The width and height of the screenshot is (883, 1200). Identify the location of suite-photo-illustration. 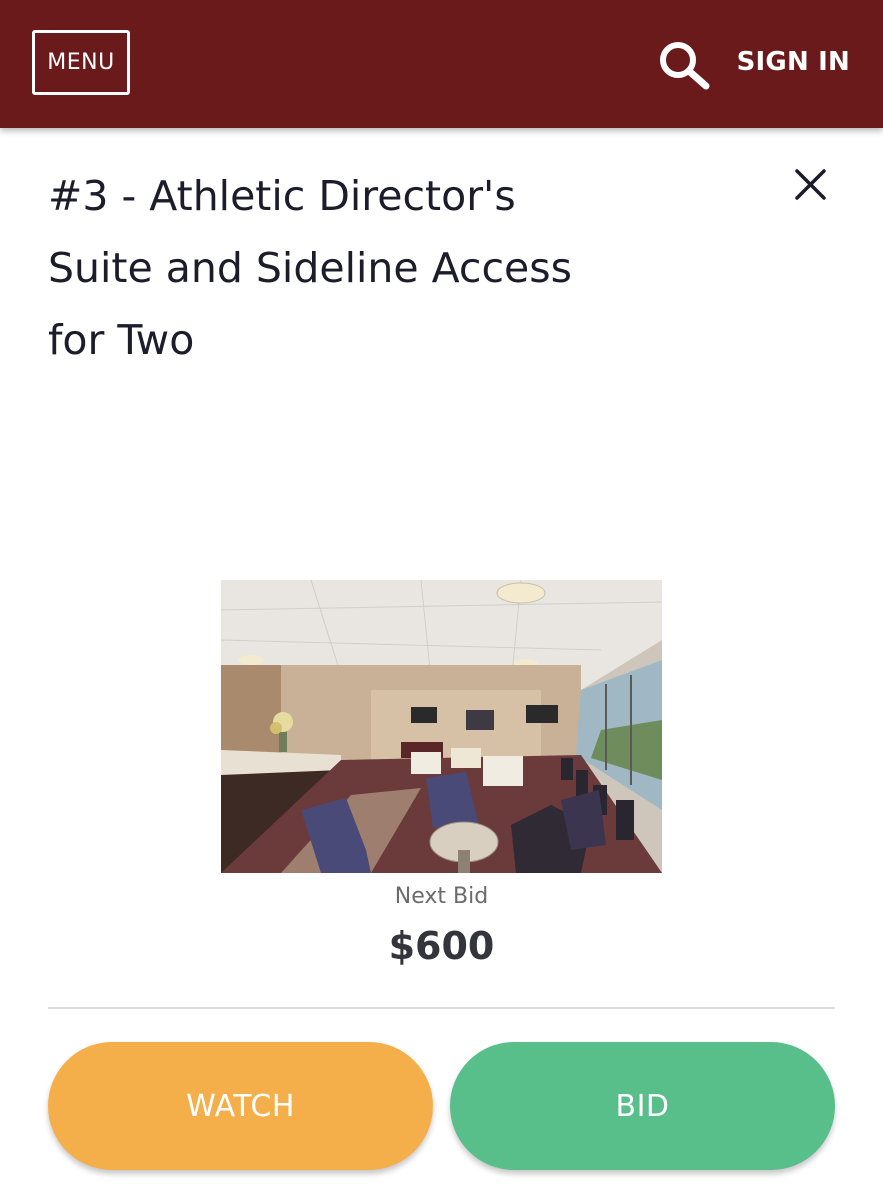
(441, 726).